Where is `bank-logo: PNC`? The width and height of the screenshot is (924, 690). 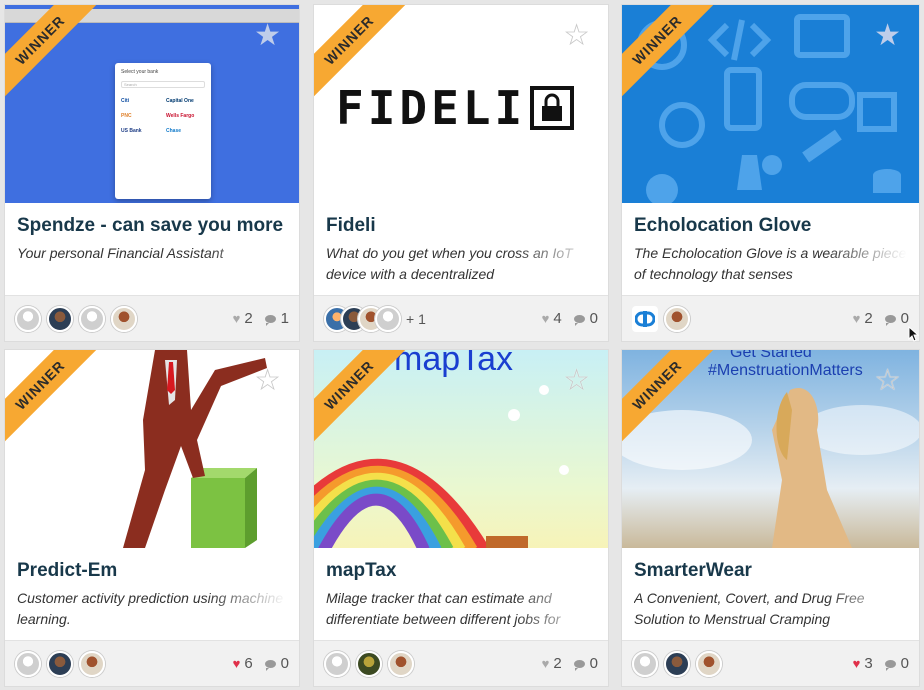
bank-logo: PNC is located at coordinates (126, 116).